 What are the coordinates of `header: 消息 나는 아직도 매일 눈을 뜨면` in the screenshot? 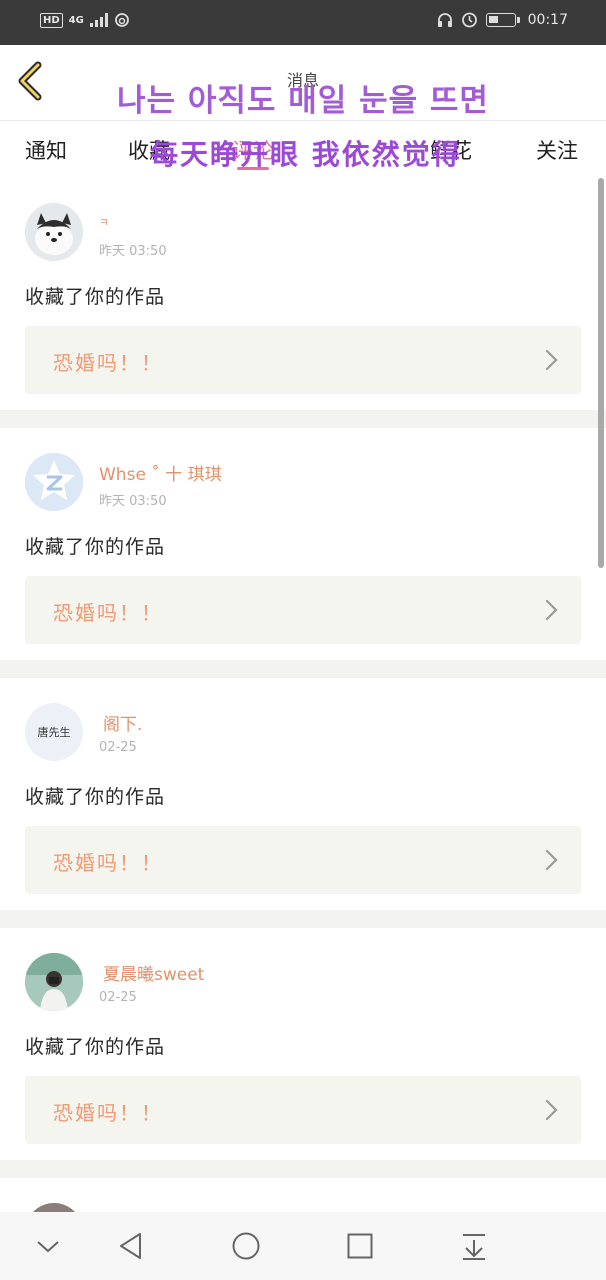 It's located at (303, 82).